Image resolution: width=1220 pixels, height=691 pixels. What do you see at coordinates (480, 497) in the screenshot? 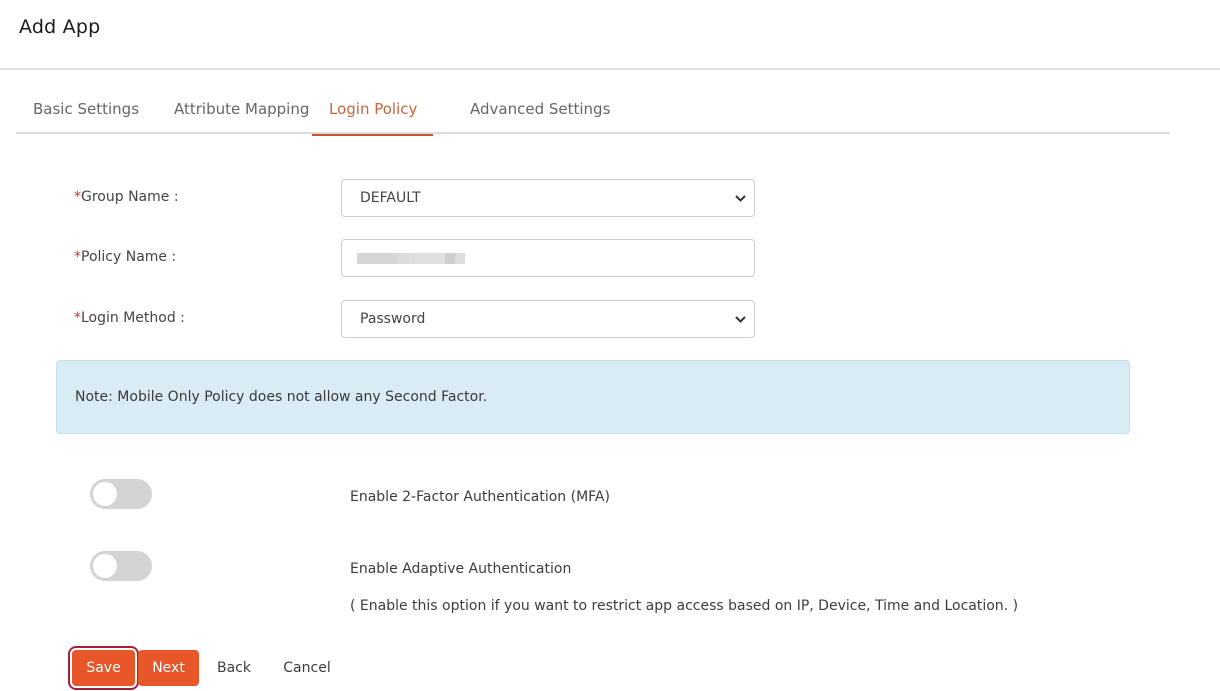
I see `mfa-toggle-label: Enable 2-Factor Authentication (MFA)` at bounding box center [480, 497].